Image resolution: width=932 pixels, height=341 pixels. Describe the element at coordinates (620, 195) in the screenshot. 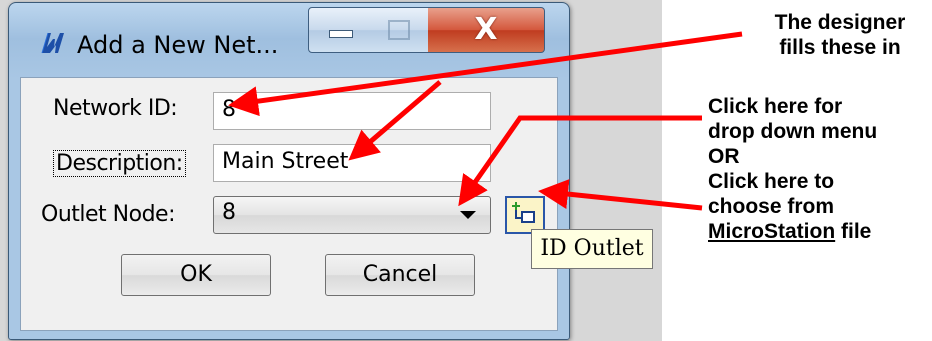

I see `arrow-to-id-outlet-button` at that location.